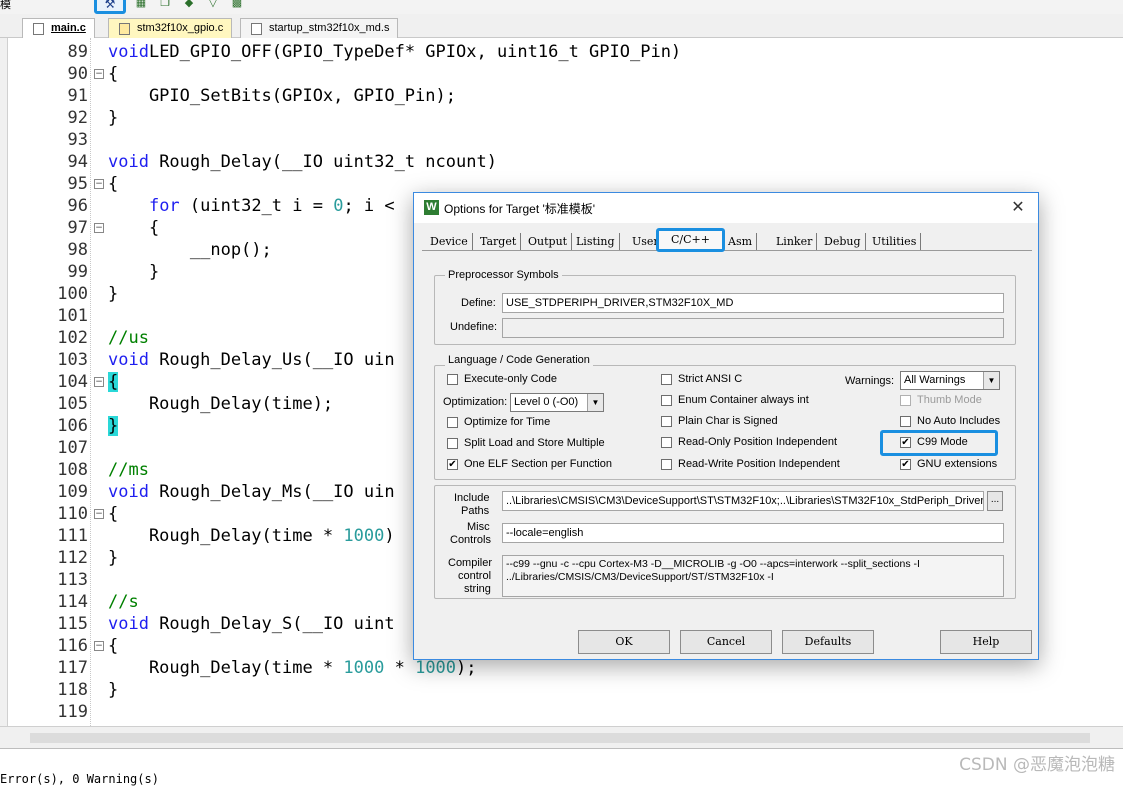 The height and width of the screenshot is (786, 1123). What do you see at coordinates (905, 421) in the screenshot?
I see `no-auto-includes-checkbox` at bounding box center [905, 421].